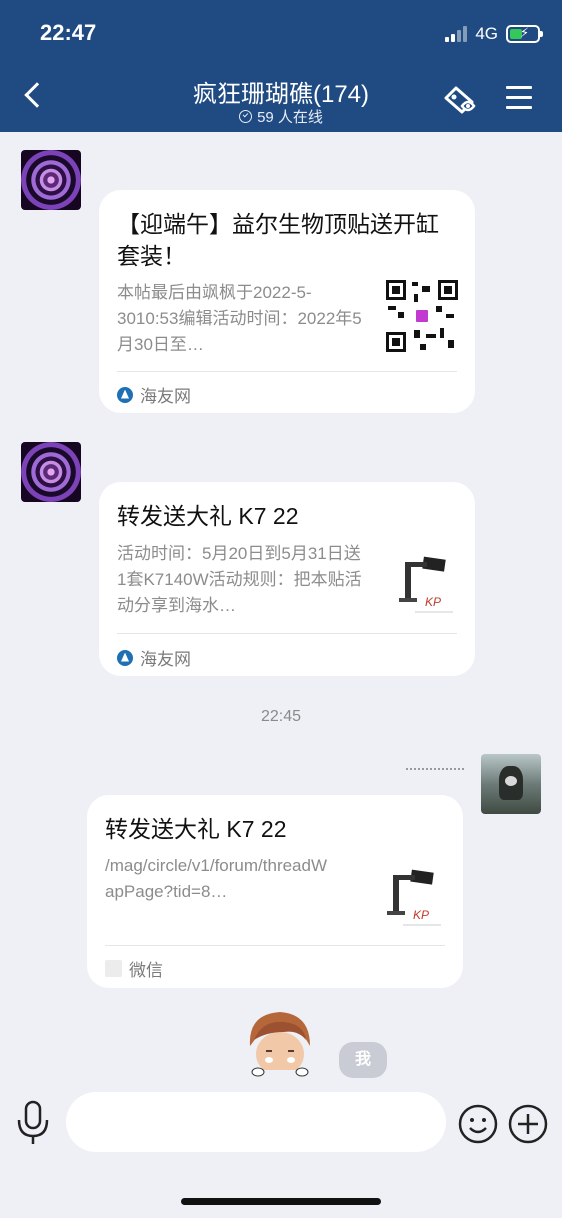  I want to click on online-icon, so click(246, 116).